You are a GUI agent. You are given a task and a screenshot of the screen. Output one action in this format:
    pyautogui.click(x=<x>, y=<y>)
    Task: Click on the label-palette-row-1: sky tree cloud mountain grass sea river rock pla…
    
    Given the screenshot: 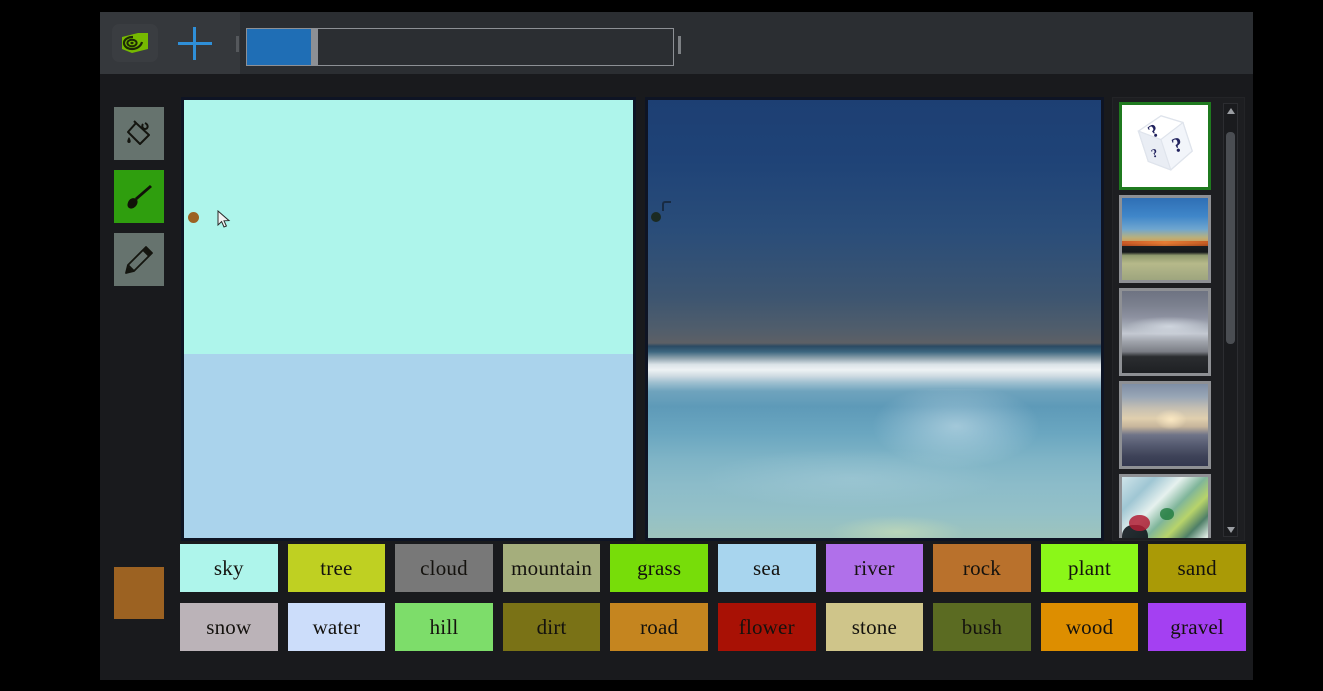 What is the action you would take?
    pyautogui.click(x=713, y=568)
    